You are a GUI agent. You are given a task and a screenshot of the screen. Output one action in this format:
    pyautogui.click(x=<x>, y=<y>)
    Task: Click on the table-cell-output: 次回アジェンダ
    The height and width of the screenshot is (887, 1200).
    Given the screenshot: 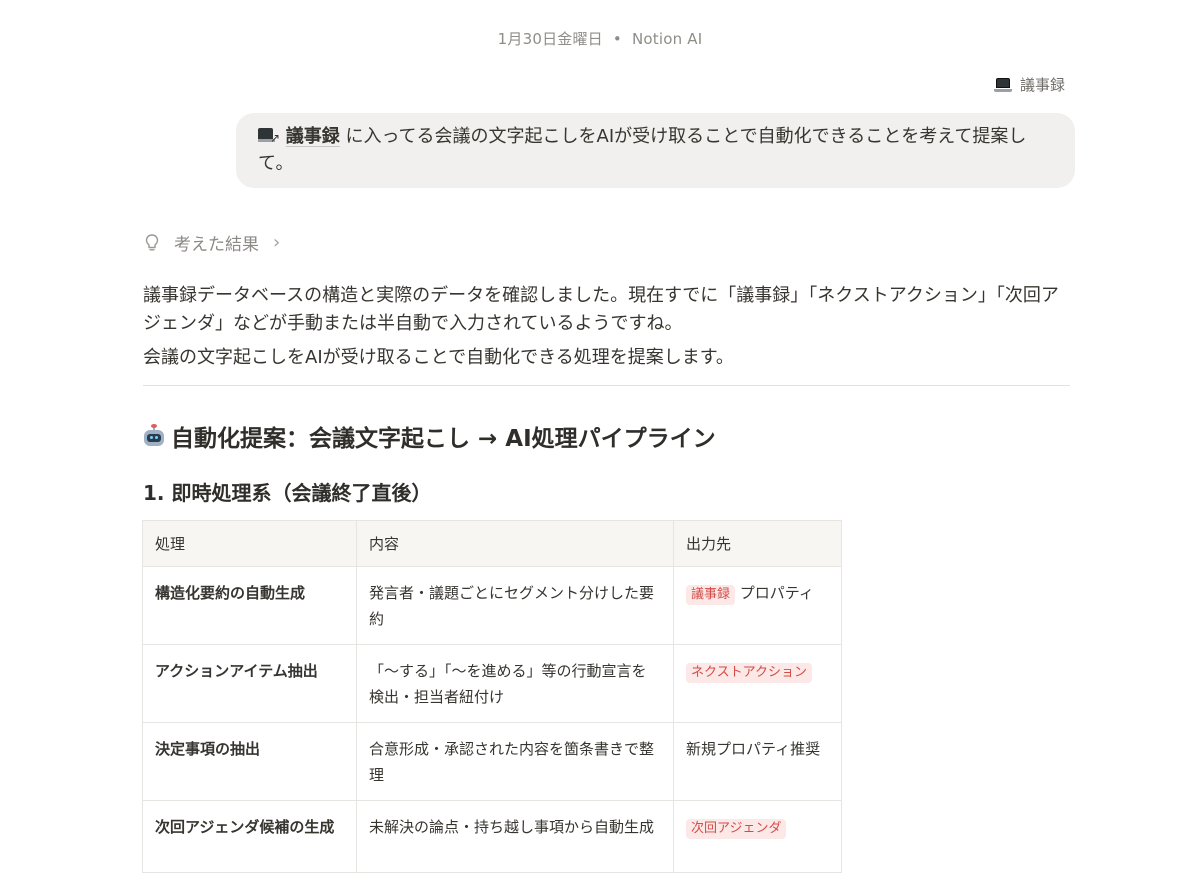 What is the action you would take?
    pyautogui.click(x=757, y=836)
    